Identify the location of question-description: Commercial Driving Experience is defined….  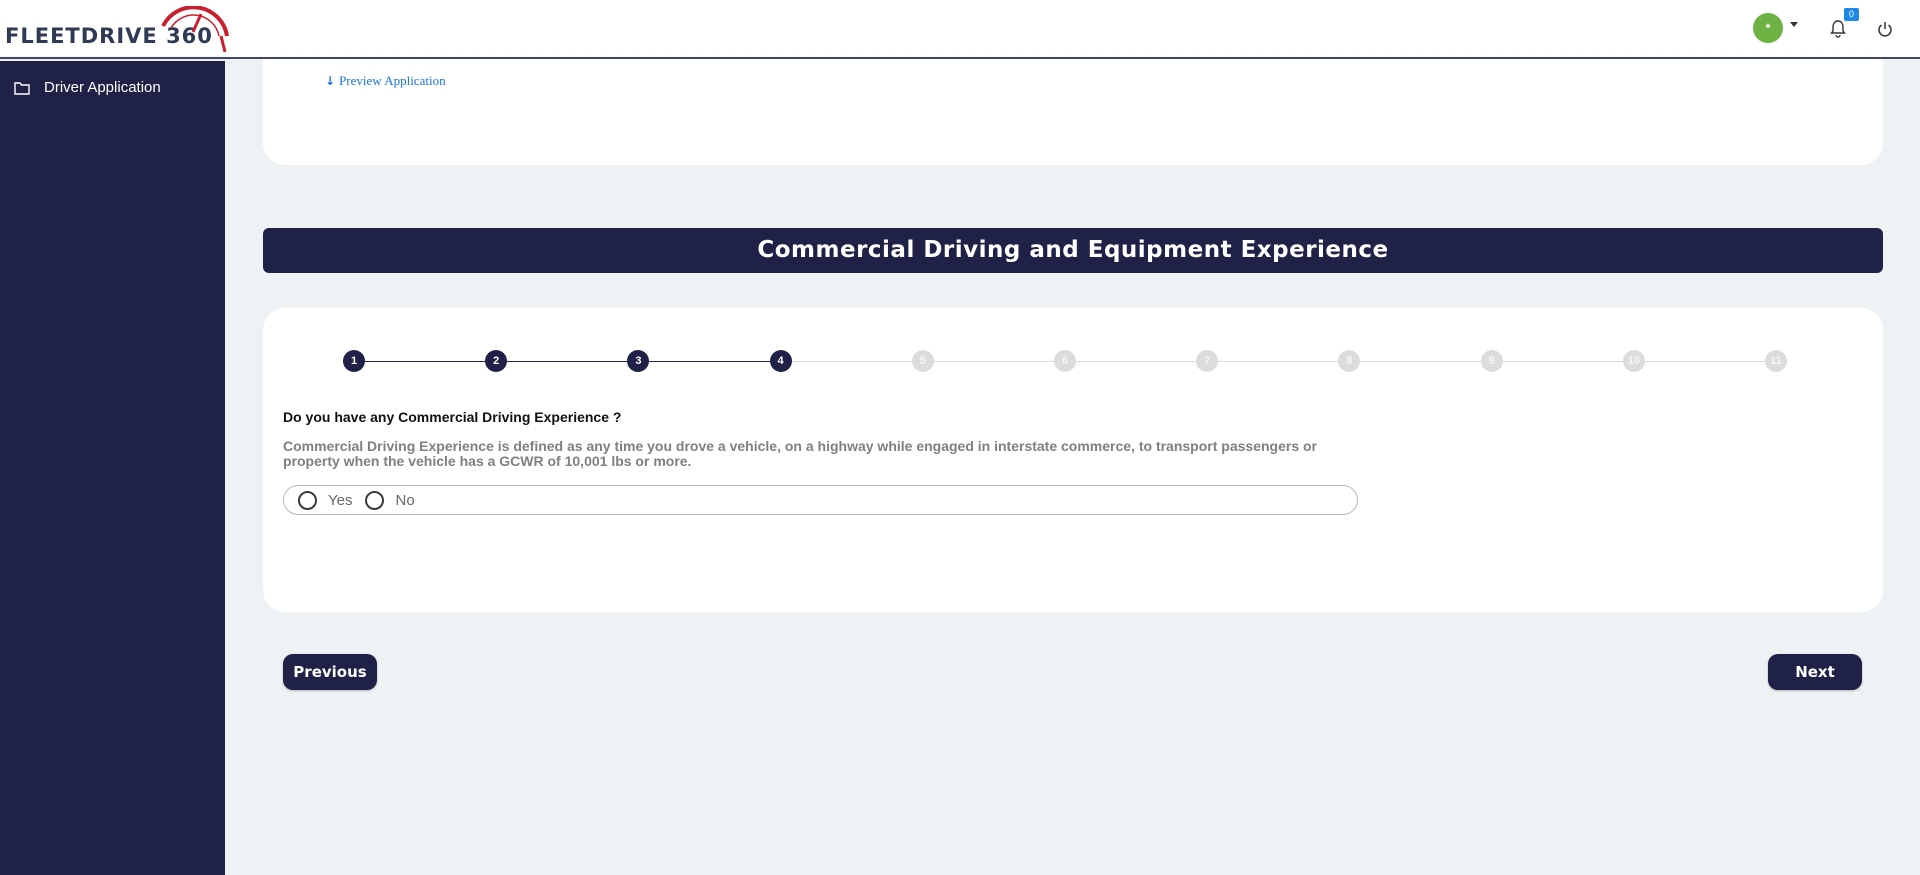
(800, 453).